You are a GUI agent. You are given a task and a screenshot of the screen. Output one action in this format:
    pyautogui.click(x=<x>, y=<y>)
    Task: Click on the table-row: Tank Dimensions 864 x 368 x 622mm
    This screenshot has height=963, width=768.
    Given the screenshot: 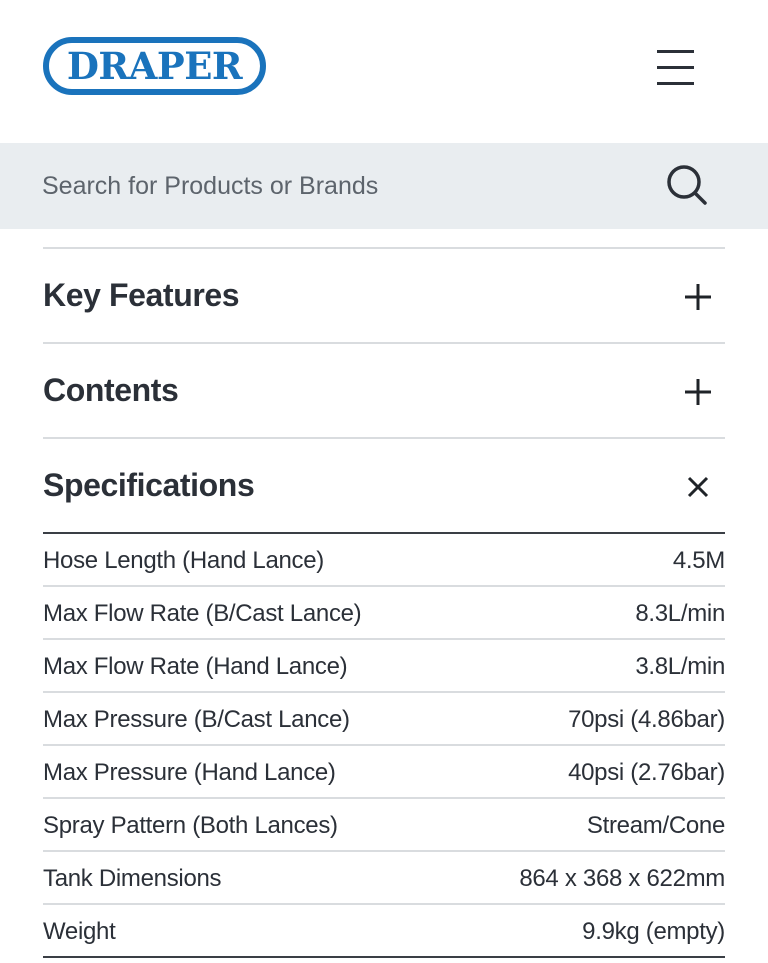 What is the action you would take?
    pyautogui.click(x=384, y=878)
    